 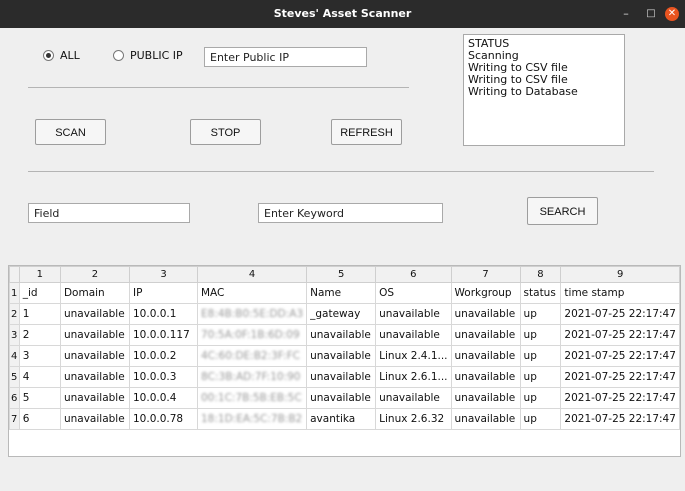 What do you see at coordinates (14, 419) in the screenshot?
I see `row-header: 7` at bounding box center [14, 419].